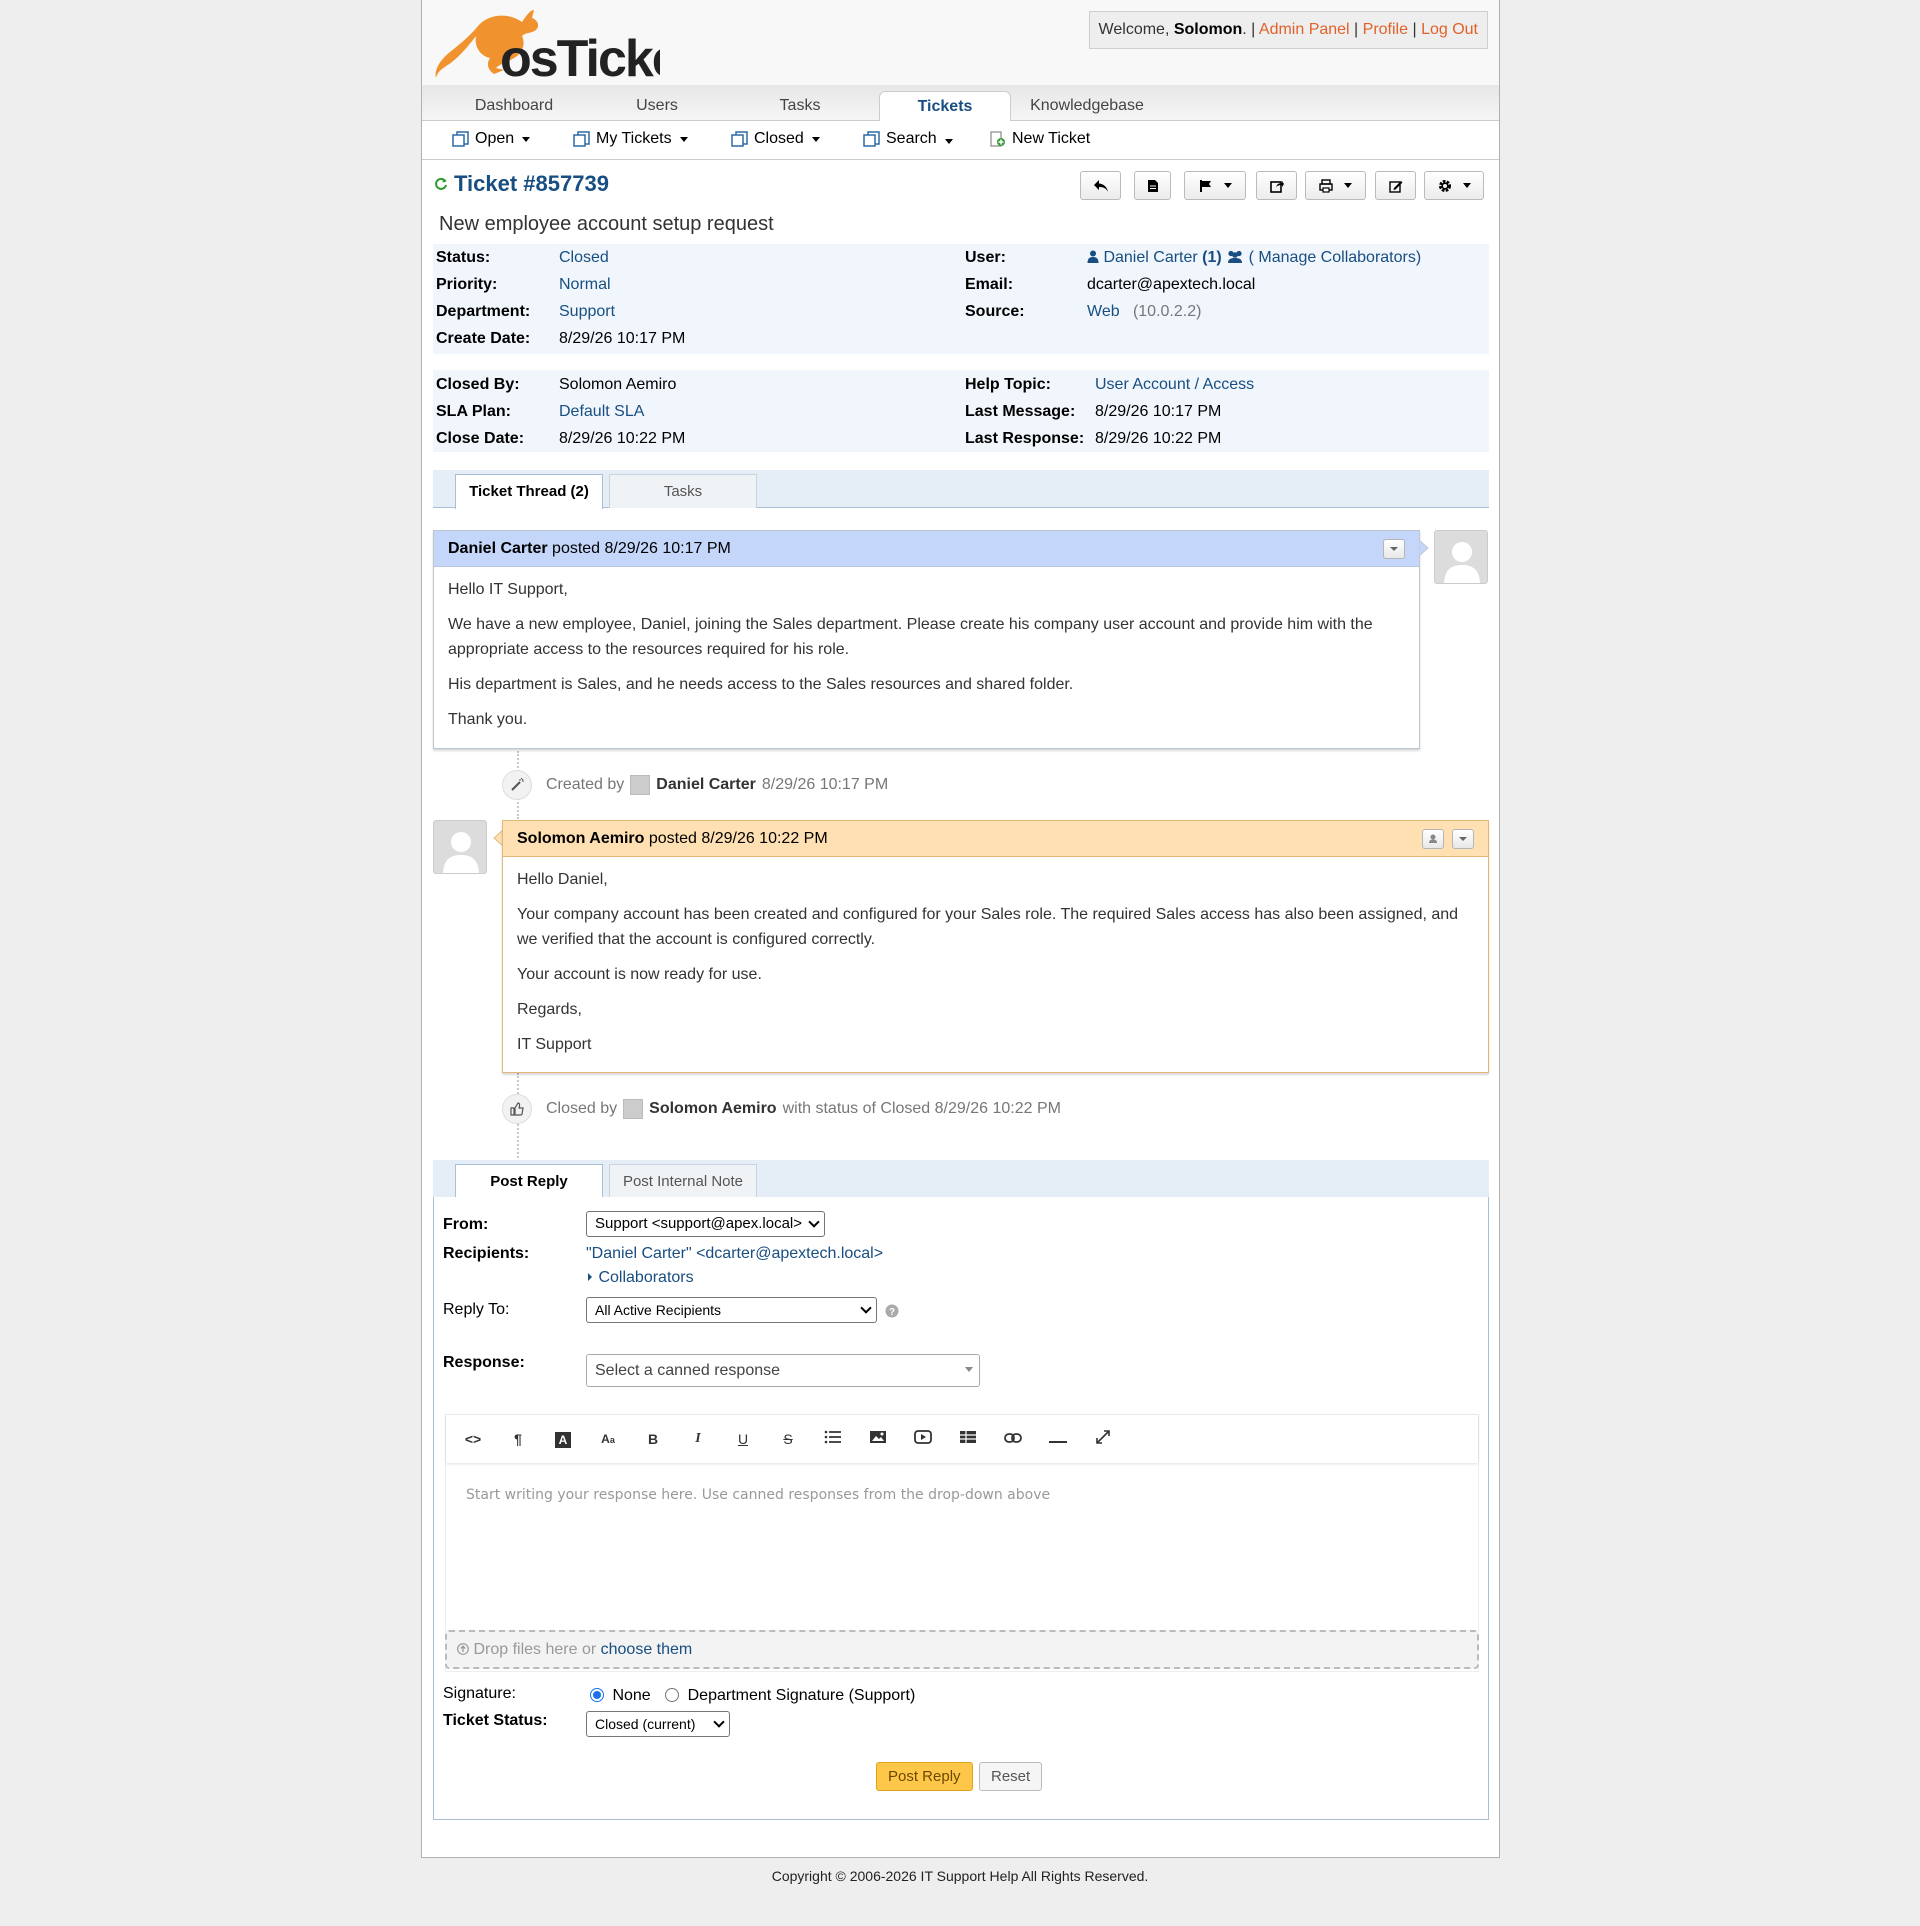 This screenshot has height=1926, width=1920. What do you see at coordinates (647, 1649) in the screenshot?
I see `choose-files-link: choose them` at bounding box center [647, 1649].